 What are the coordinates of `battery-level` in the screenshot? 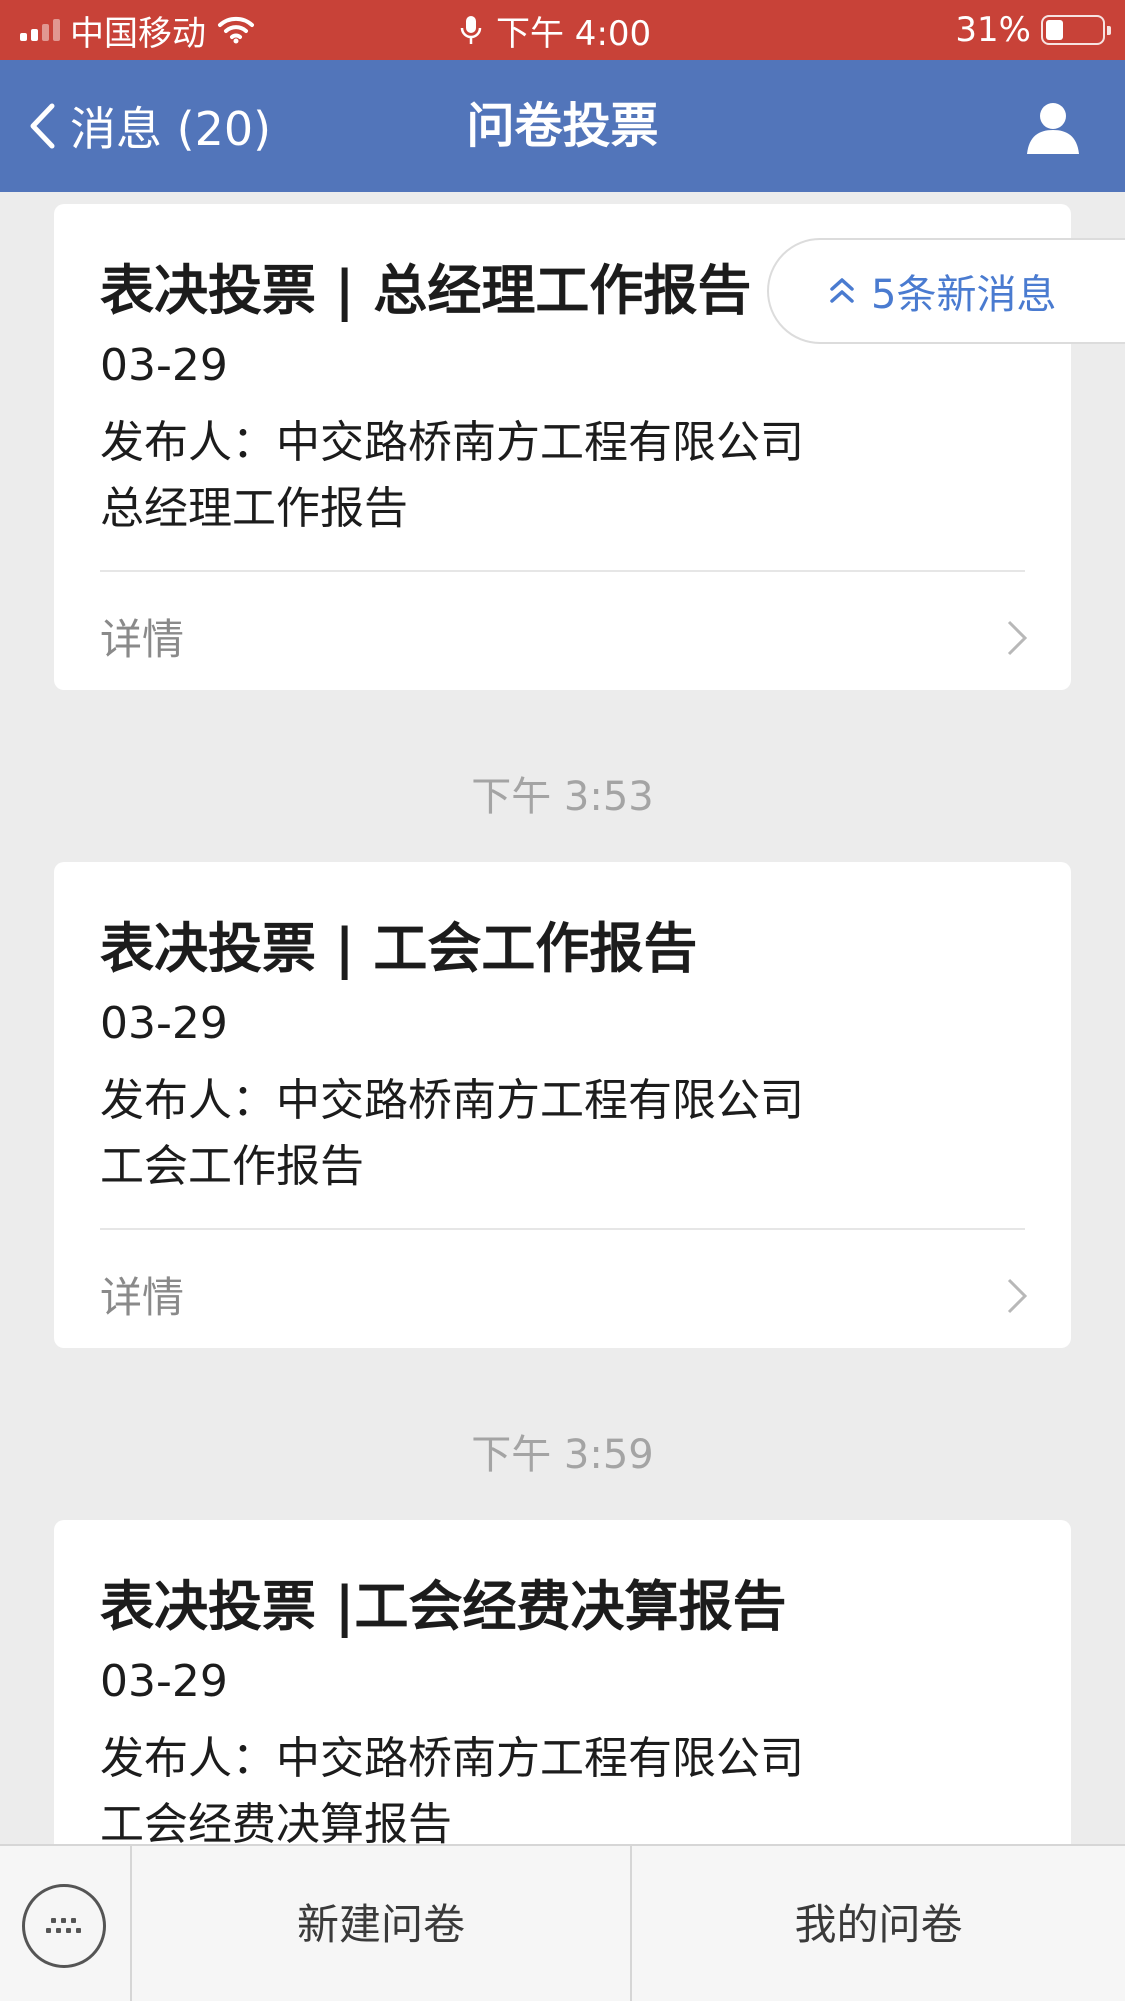 It's located at (1054, 30).